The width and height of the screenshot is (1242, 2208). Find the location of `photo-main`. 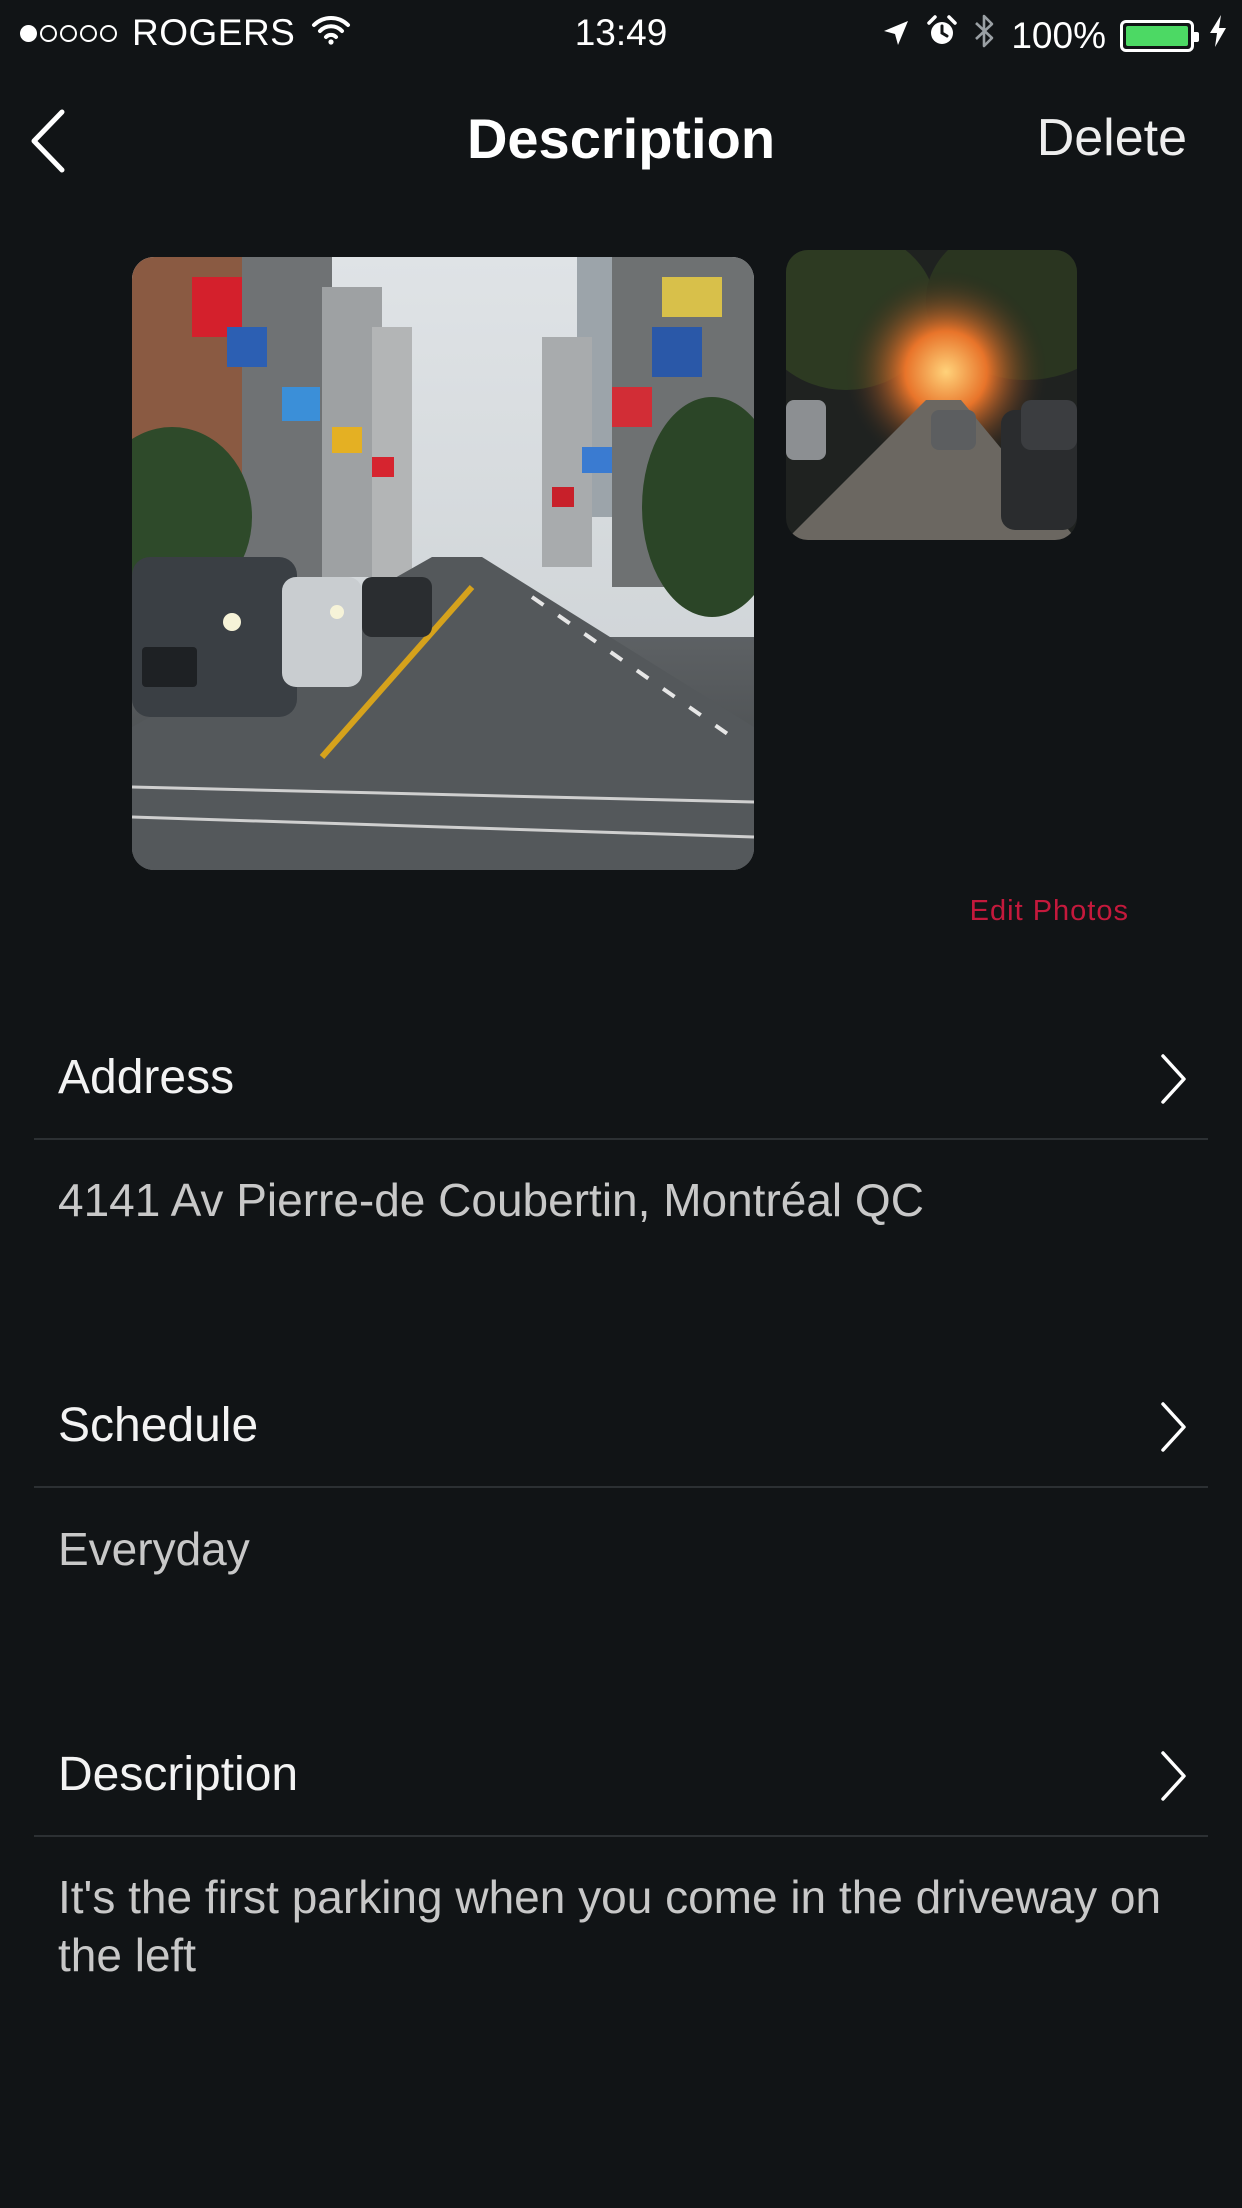

photo-main is located at coordinates (443, 563).